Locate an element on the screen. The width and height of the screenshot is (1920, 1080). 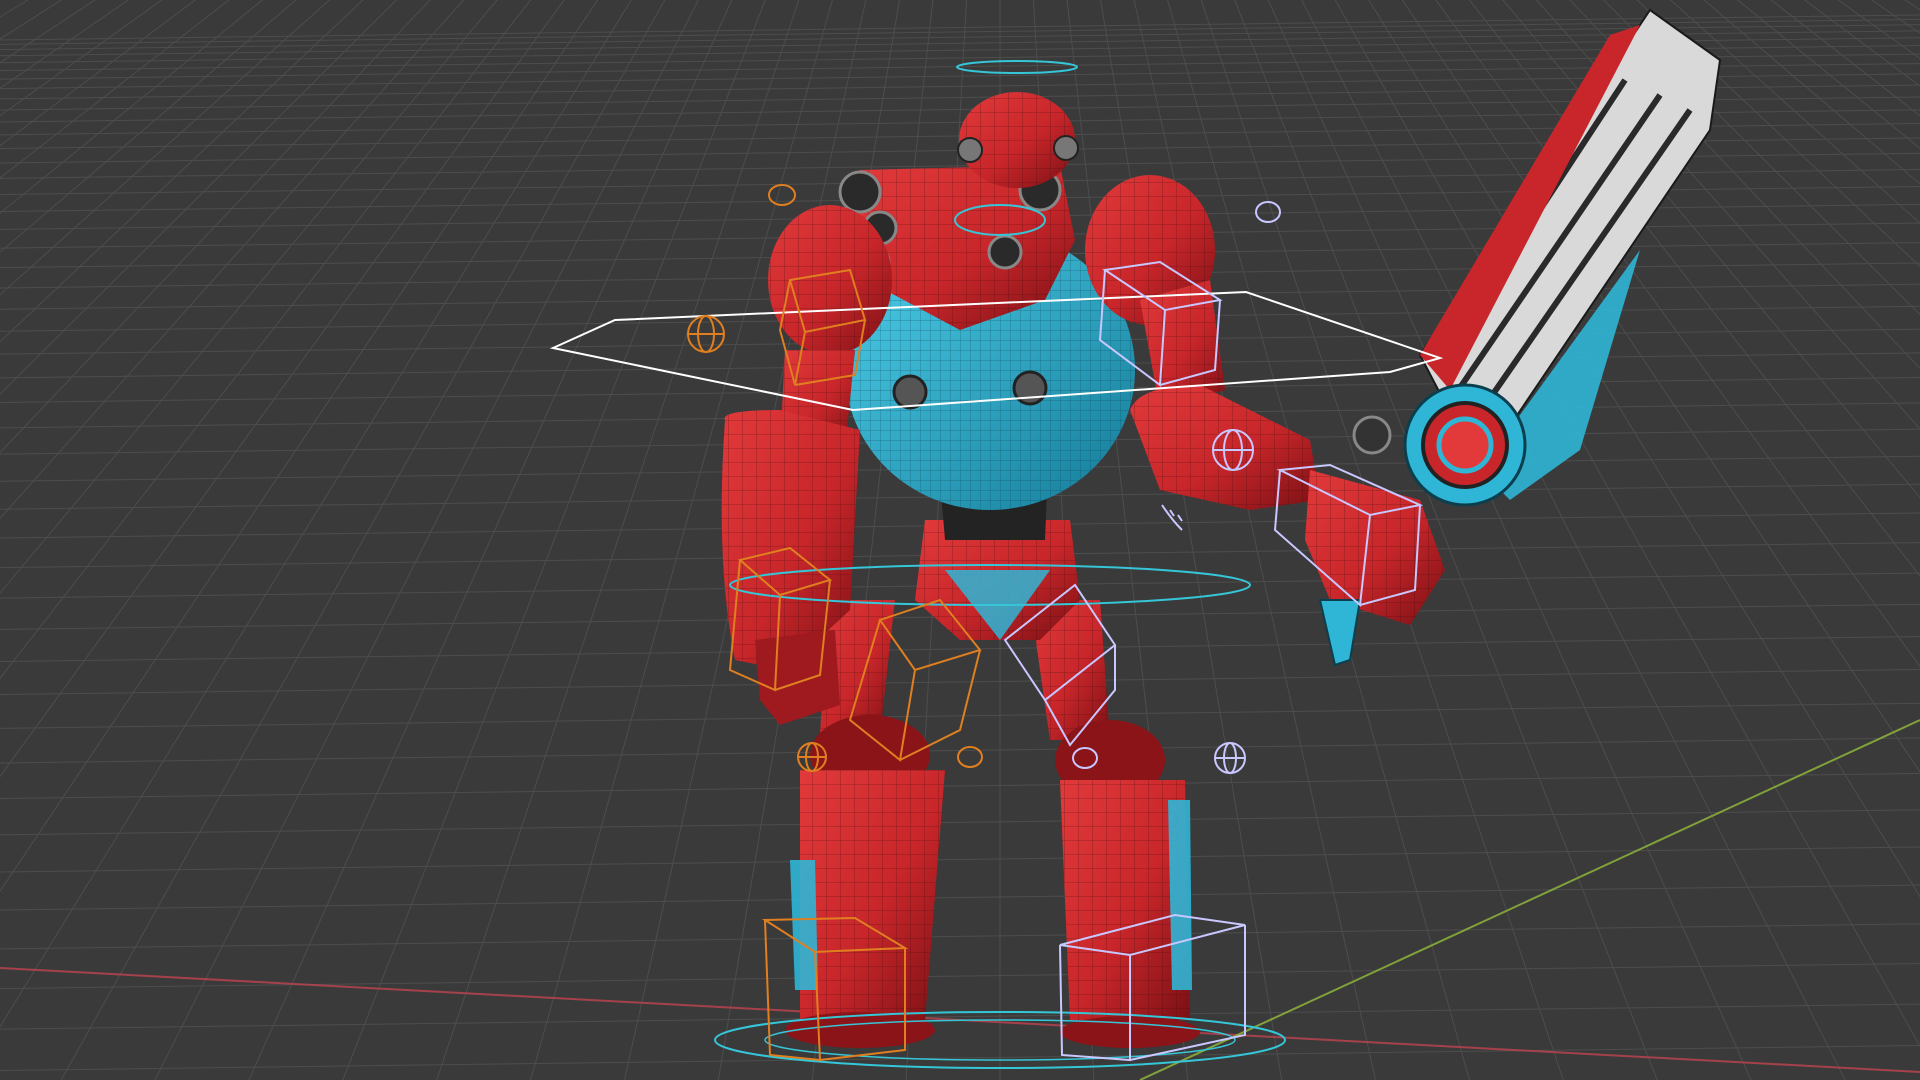
y-axis-line is located at coordinates (1529, 899).